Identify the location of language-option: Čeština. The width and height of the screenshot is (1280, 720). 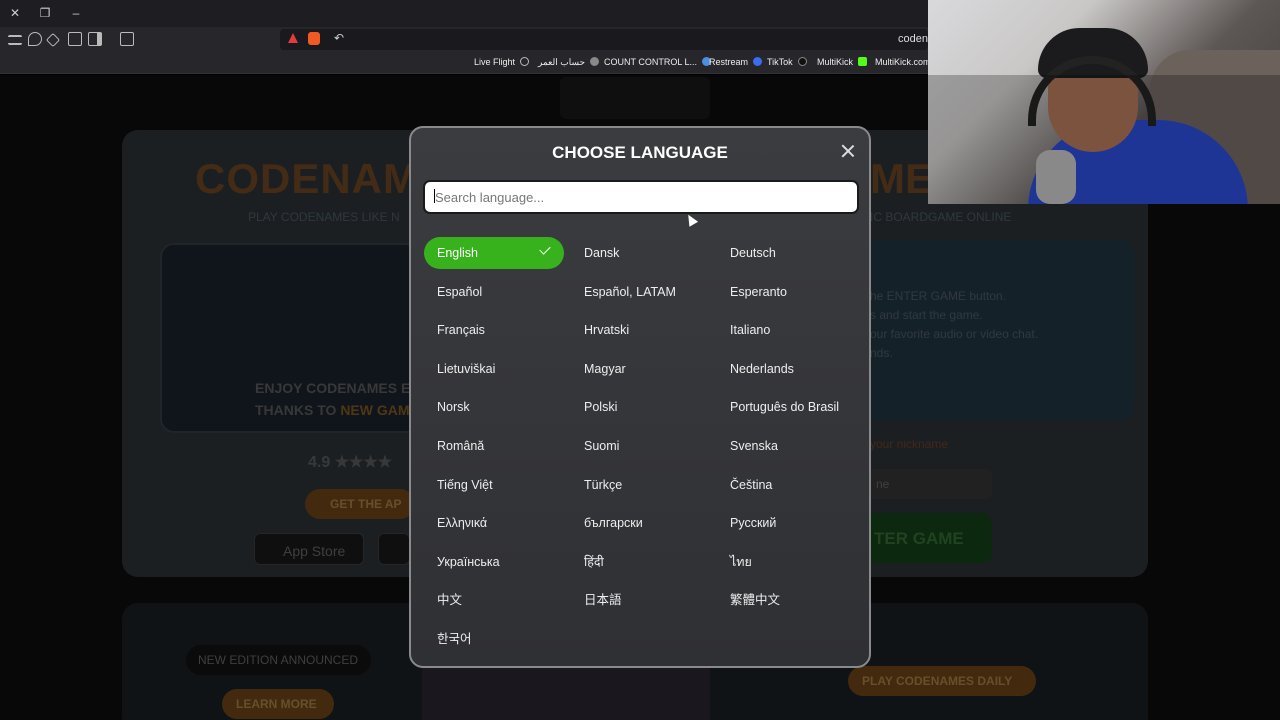
(744, 485).